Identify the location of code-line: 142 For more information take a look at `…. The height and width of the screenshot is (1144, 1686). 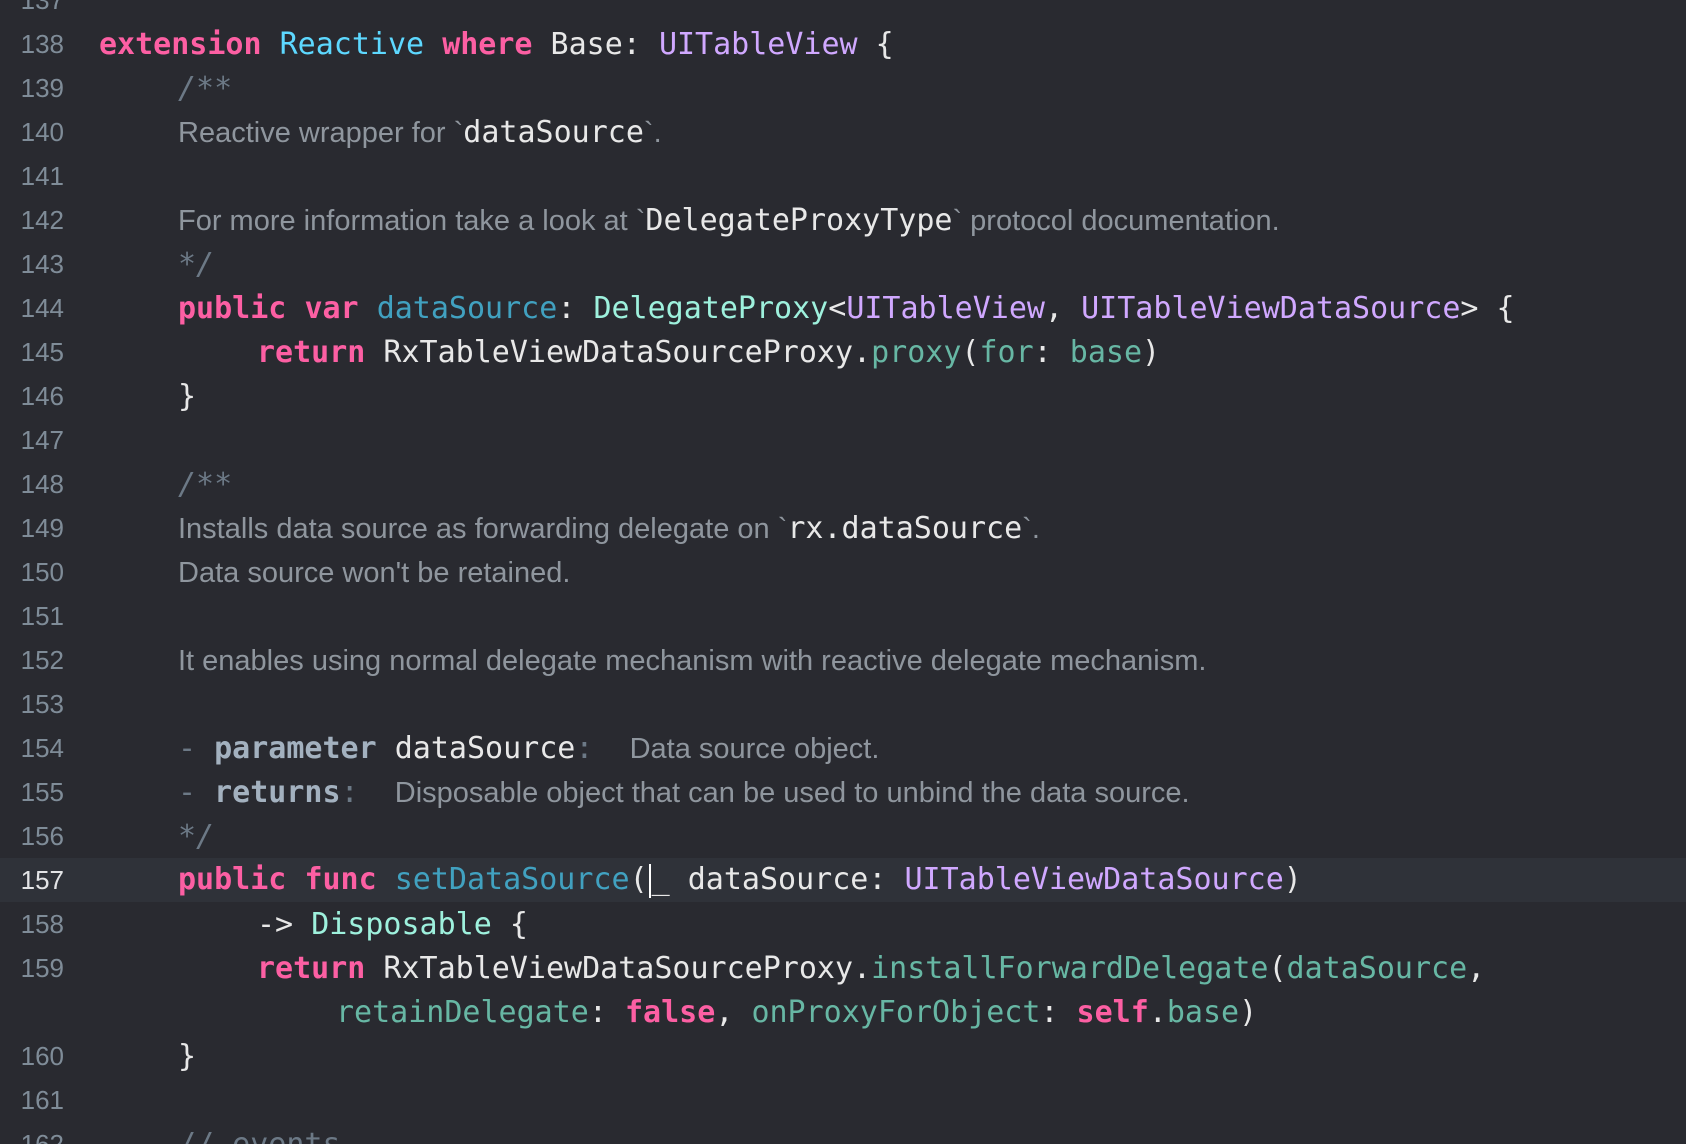
(843, 220).